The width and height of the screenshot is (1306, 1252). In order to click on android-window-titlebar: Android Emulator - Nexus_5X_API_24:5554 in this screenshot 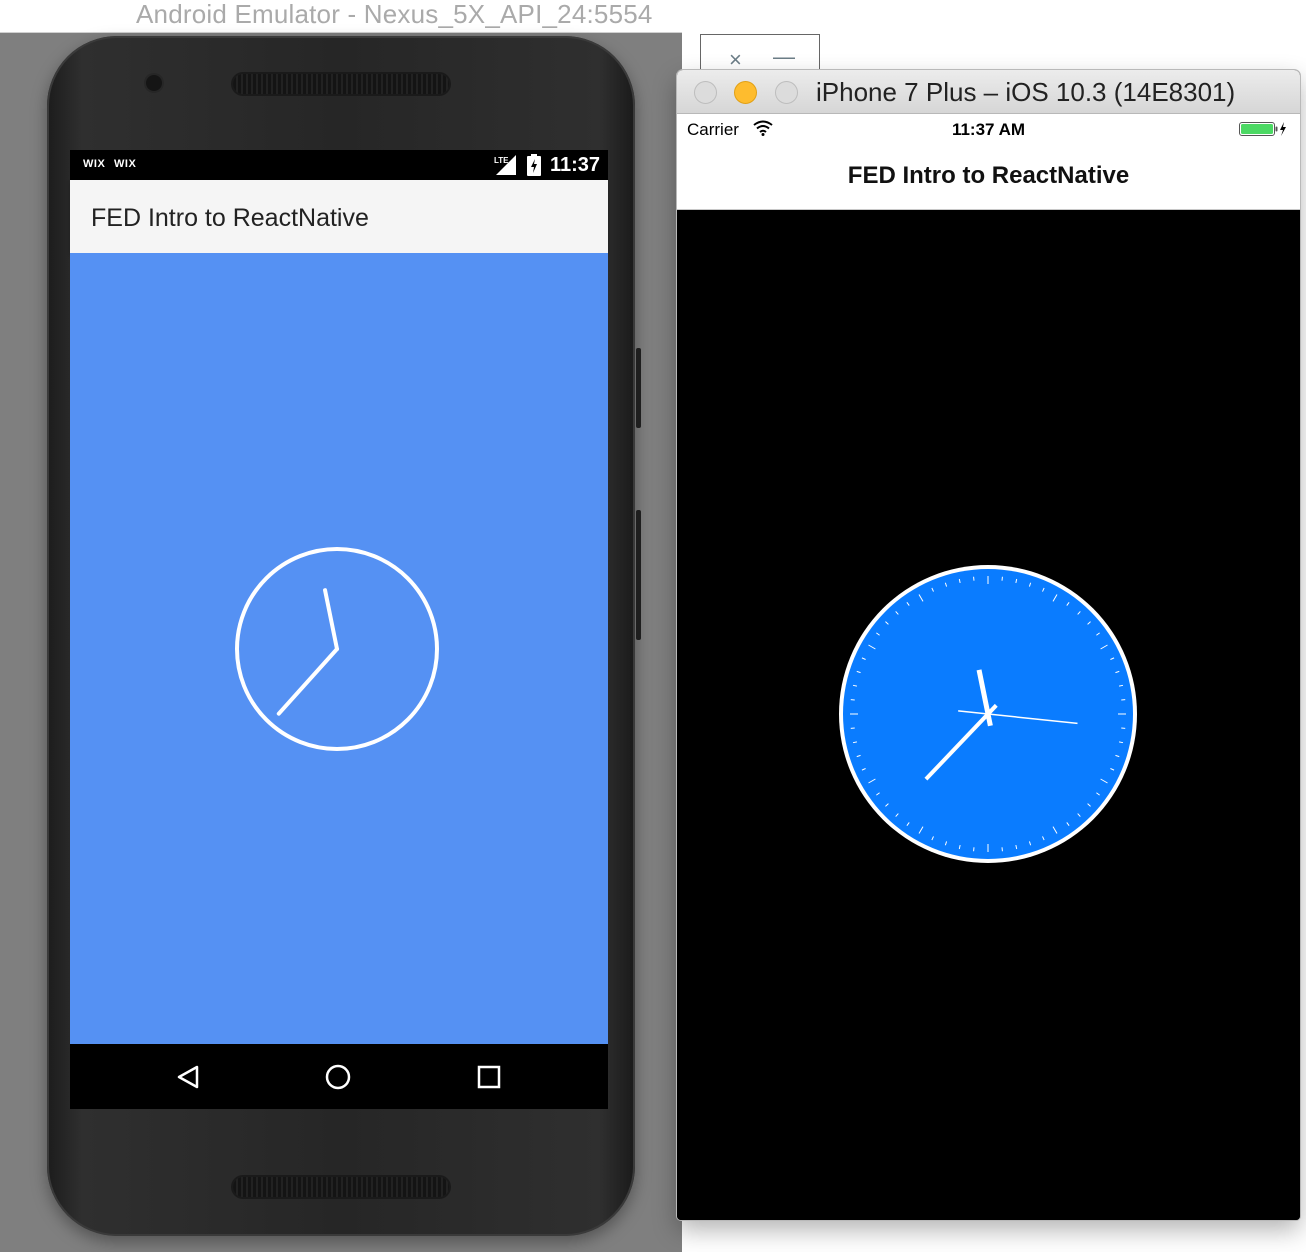, I will do `click(341, 16)`.